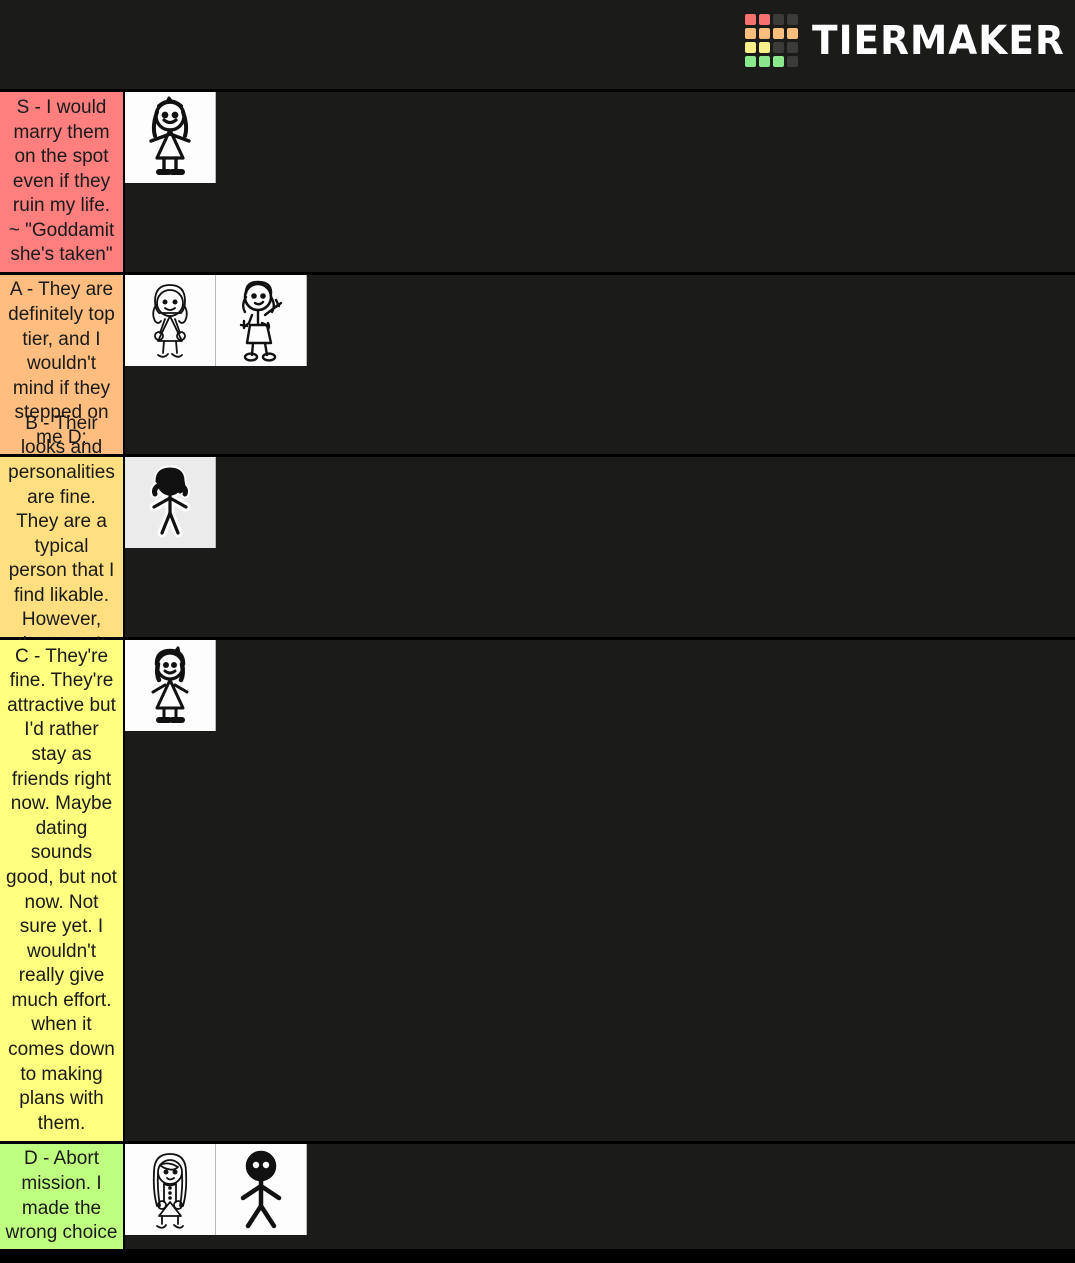 Image resolution: width=1075 pixels, height=1263 pixels. I want to click on tiermaker-brand: TIERMAKER, so click(904, 40).